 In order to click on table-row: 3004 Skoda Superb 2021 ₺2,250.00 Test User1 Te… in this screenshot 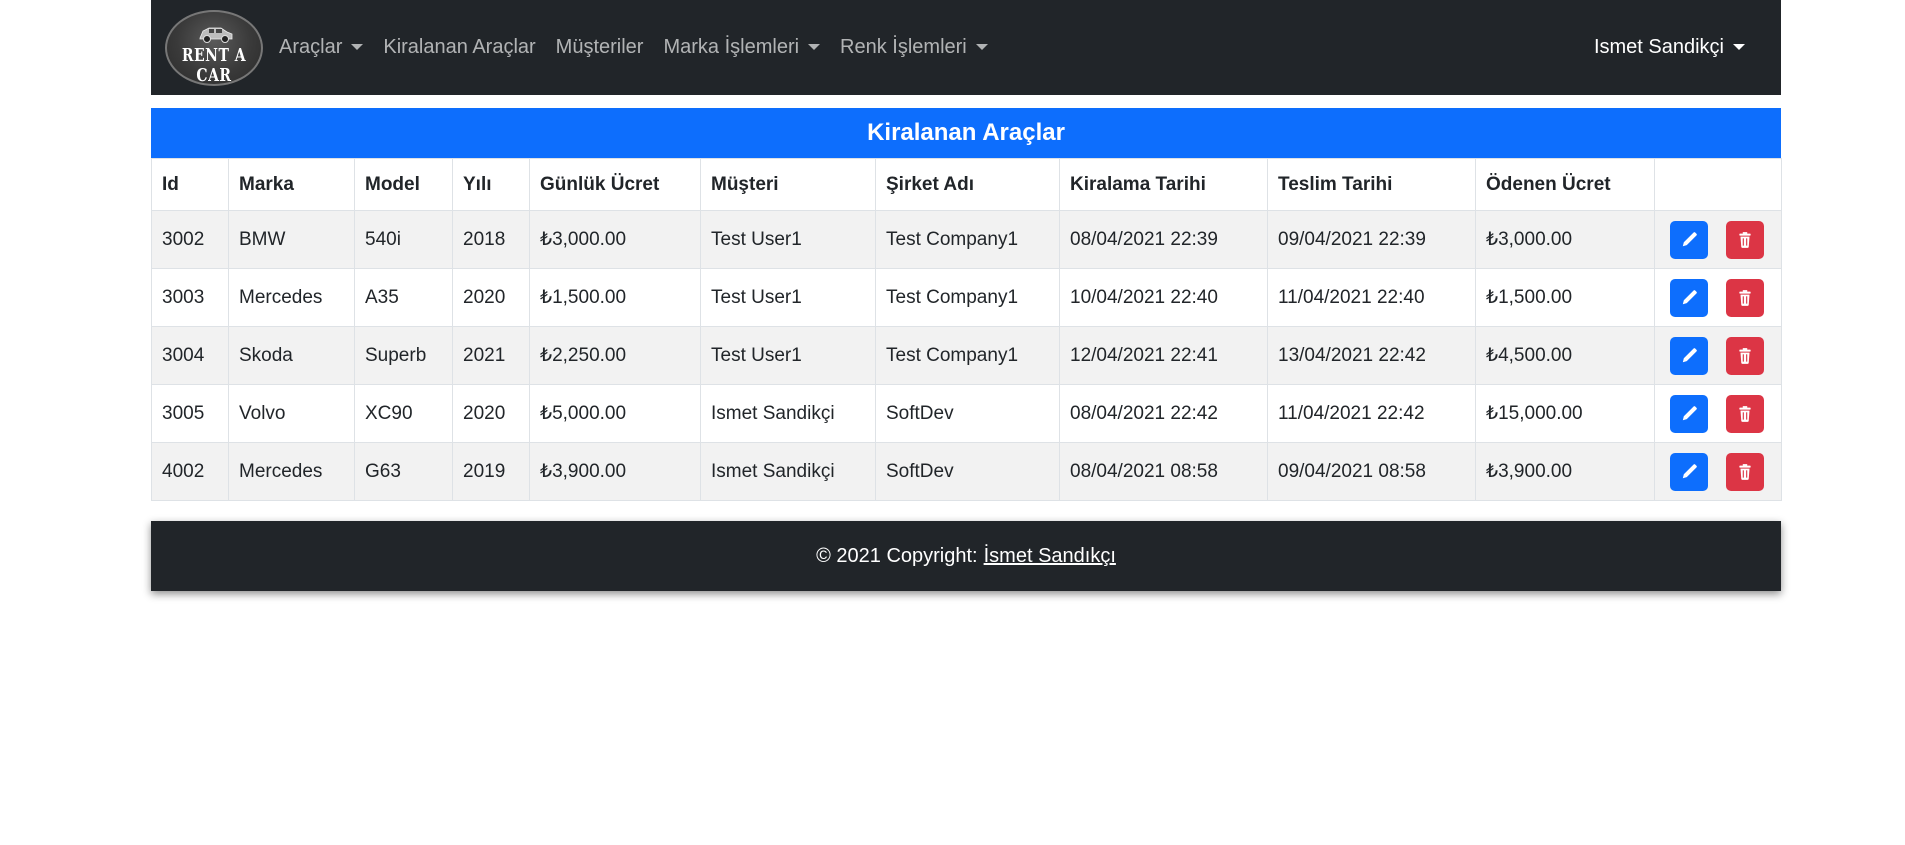, I will do `click(966, 355)`.